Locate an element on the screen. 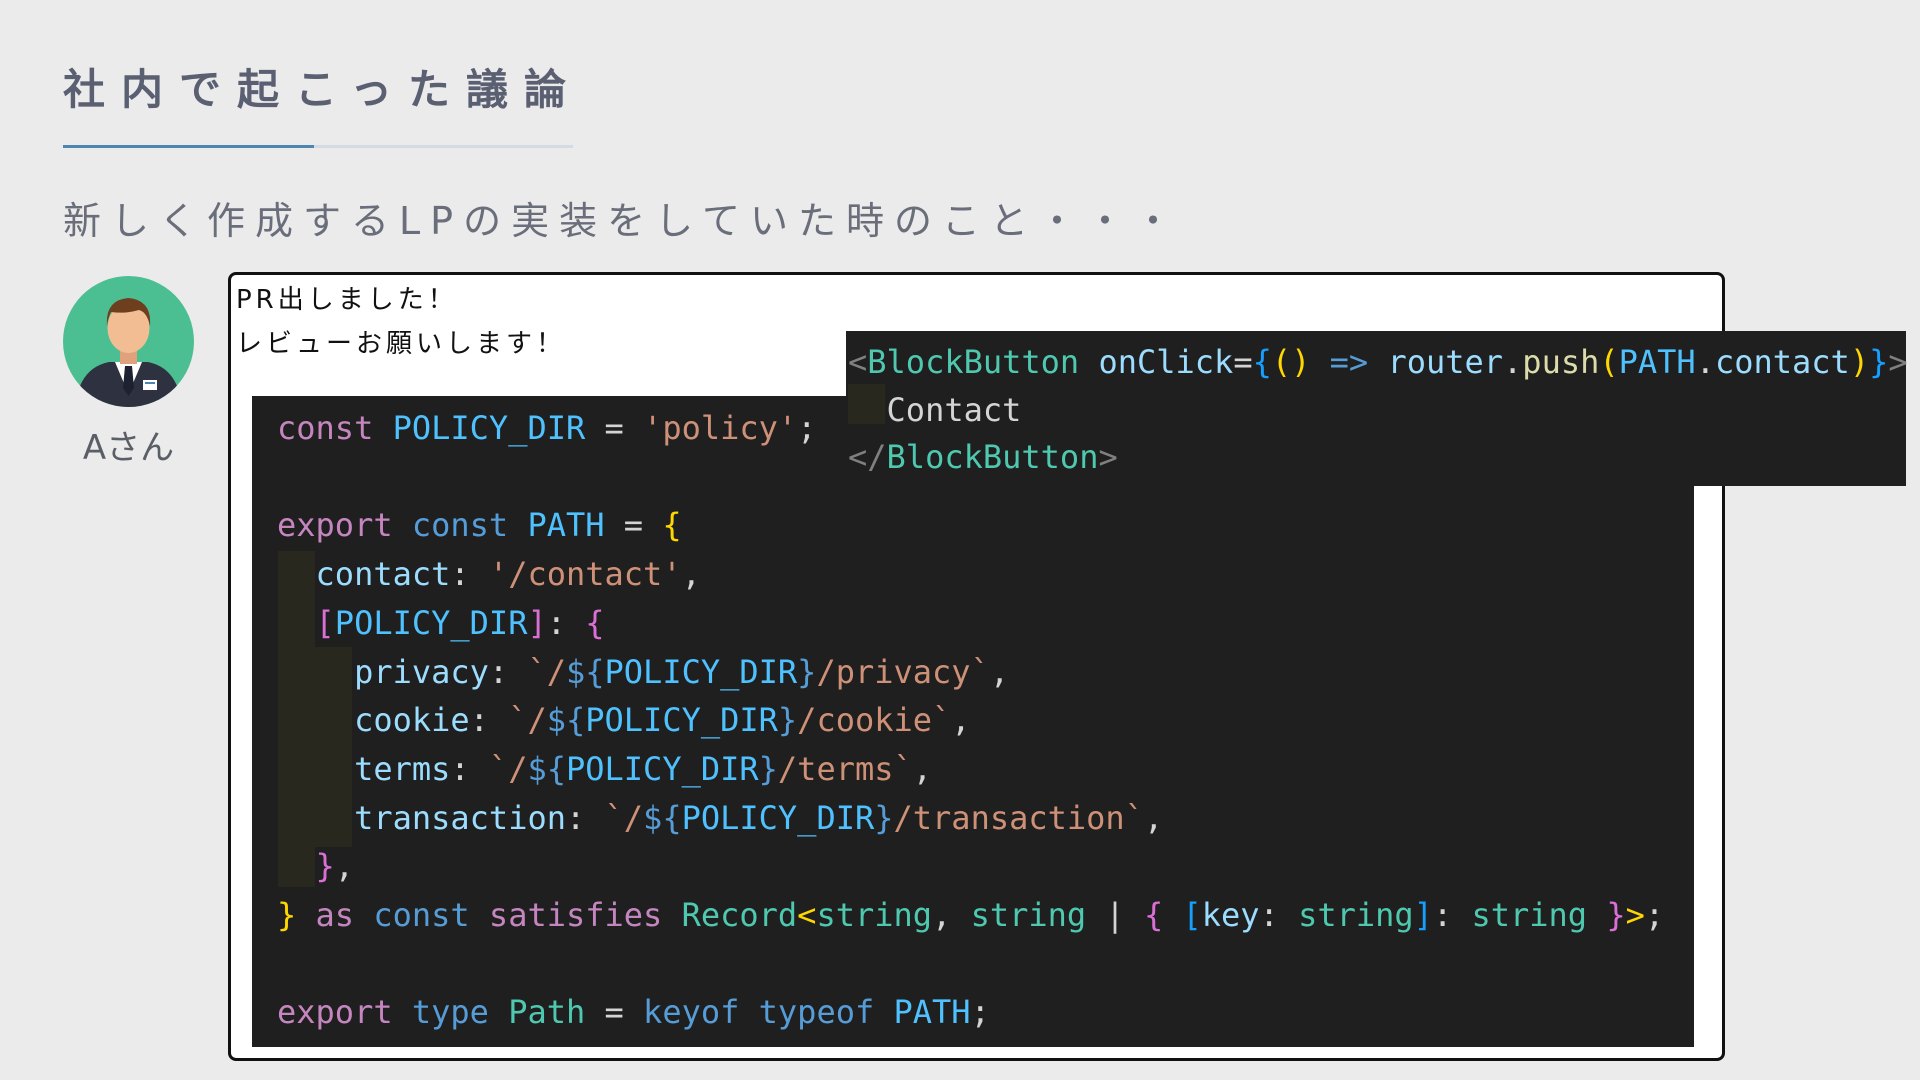 This screenshot has width=1920, height=1080. user-name: Aさん is located at coordinates (128, 448).